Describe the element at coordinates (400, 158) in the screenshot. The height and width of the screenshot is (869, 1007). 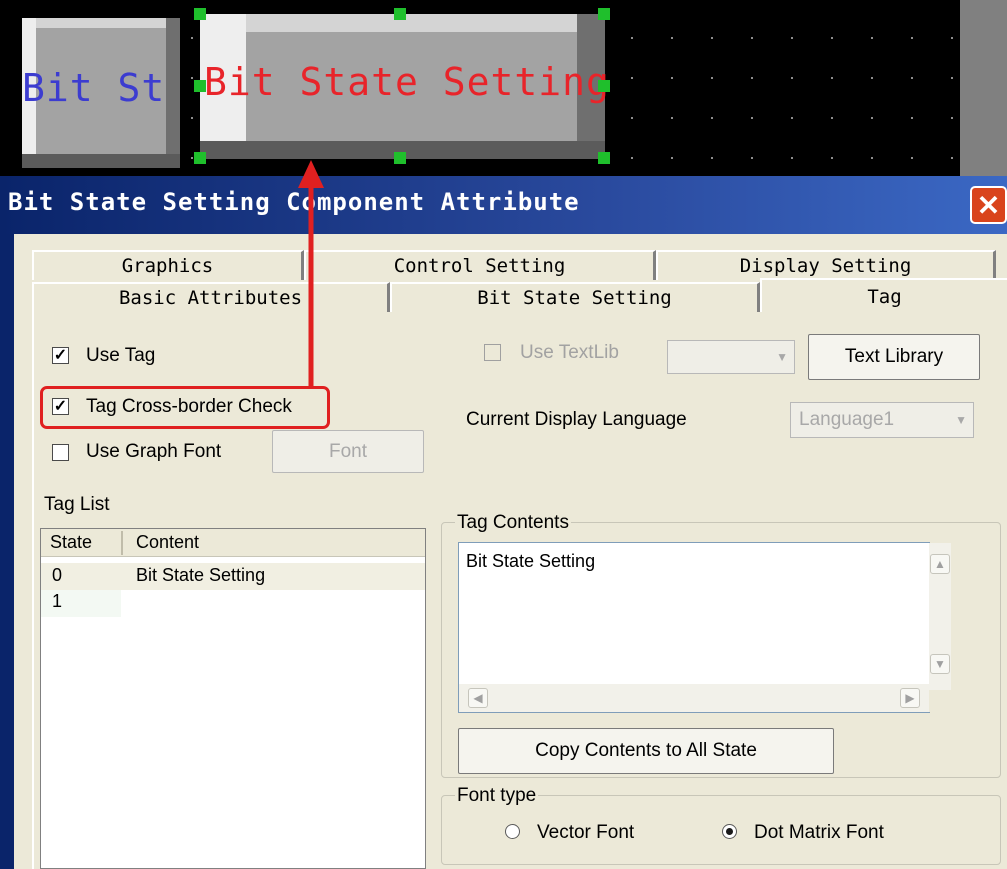
I see `resize-handle-bottom` at that location.